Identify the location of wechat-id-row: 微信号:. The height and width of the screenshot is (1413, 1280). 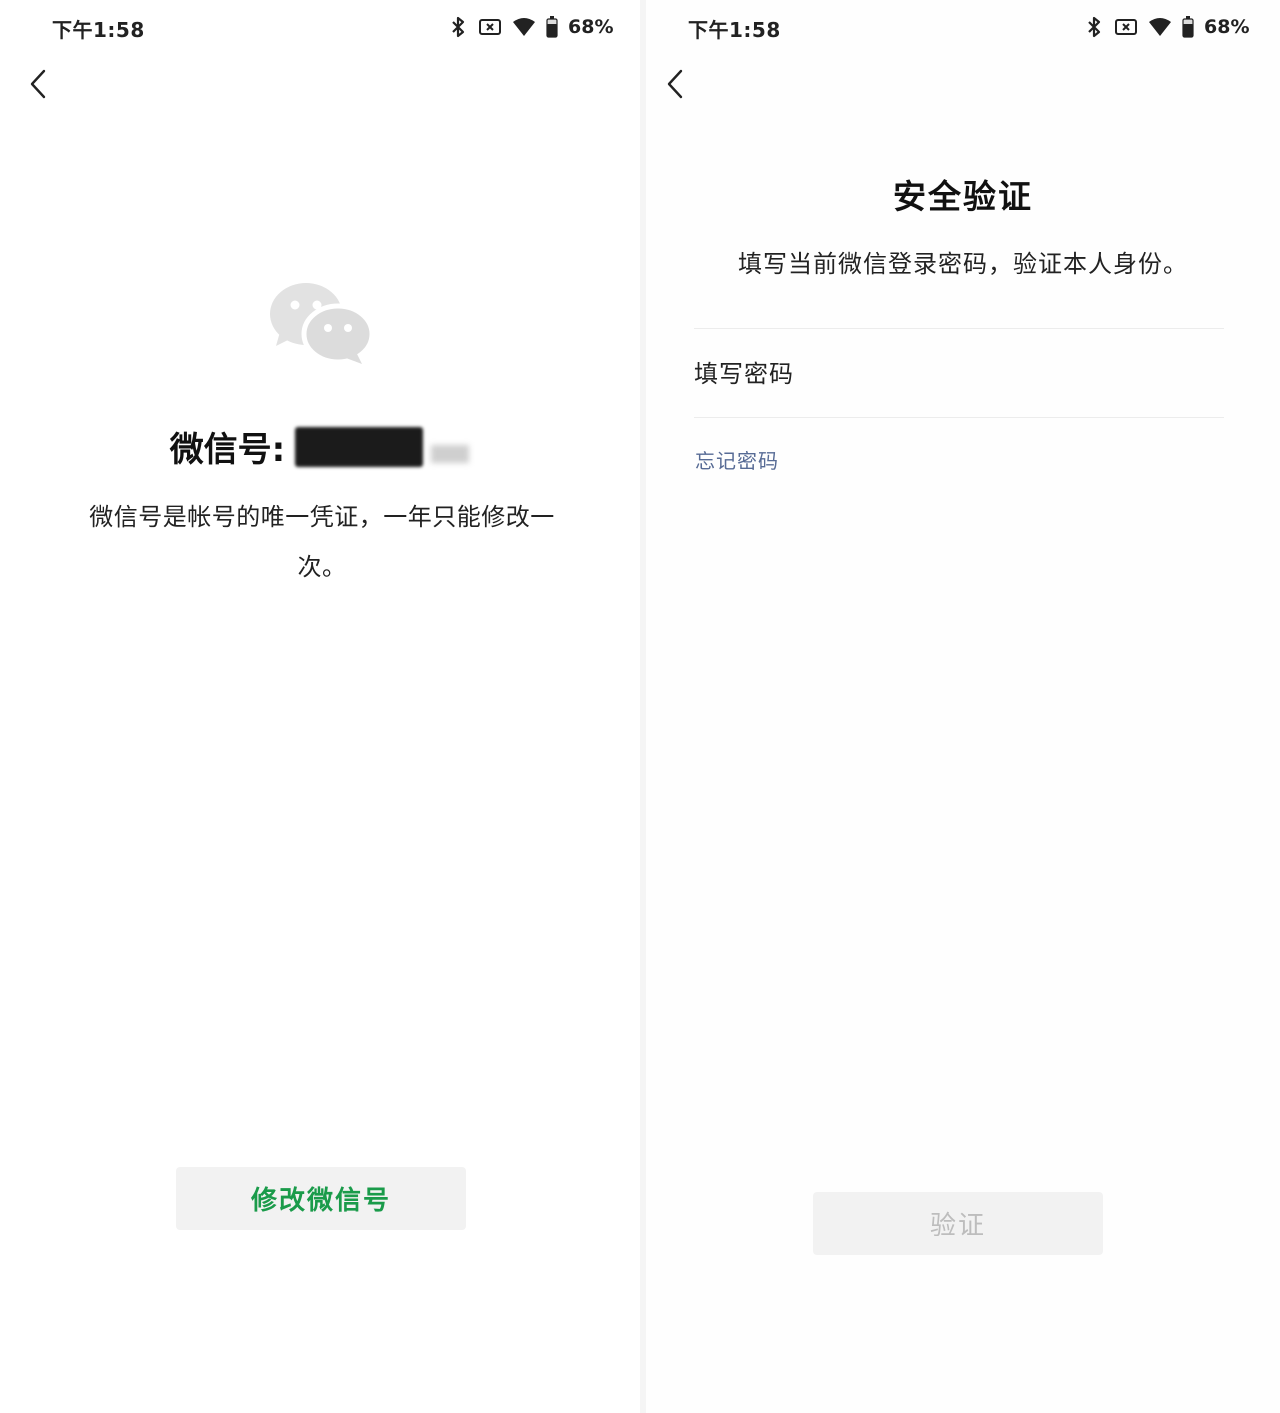
(320, 446).